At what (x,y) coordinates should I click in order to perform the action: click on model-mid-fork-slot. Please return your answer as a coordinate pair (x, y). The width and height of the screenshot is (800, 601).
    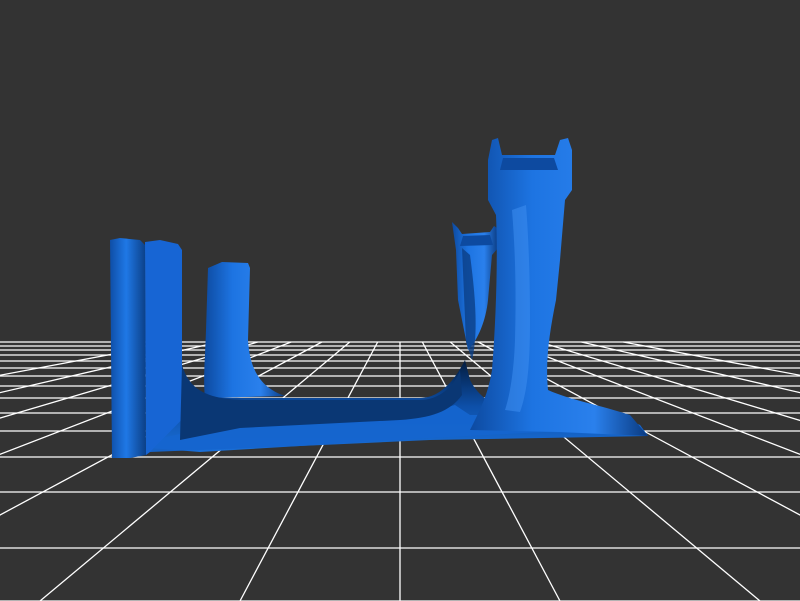
    Looking at the image, I should click on (476, 240).